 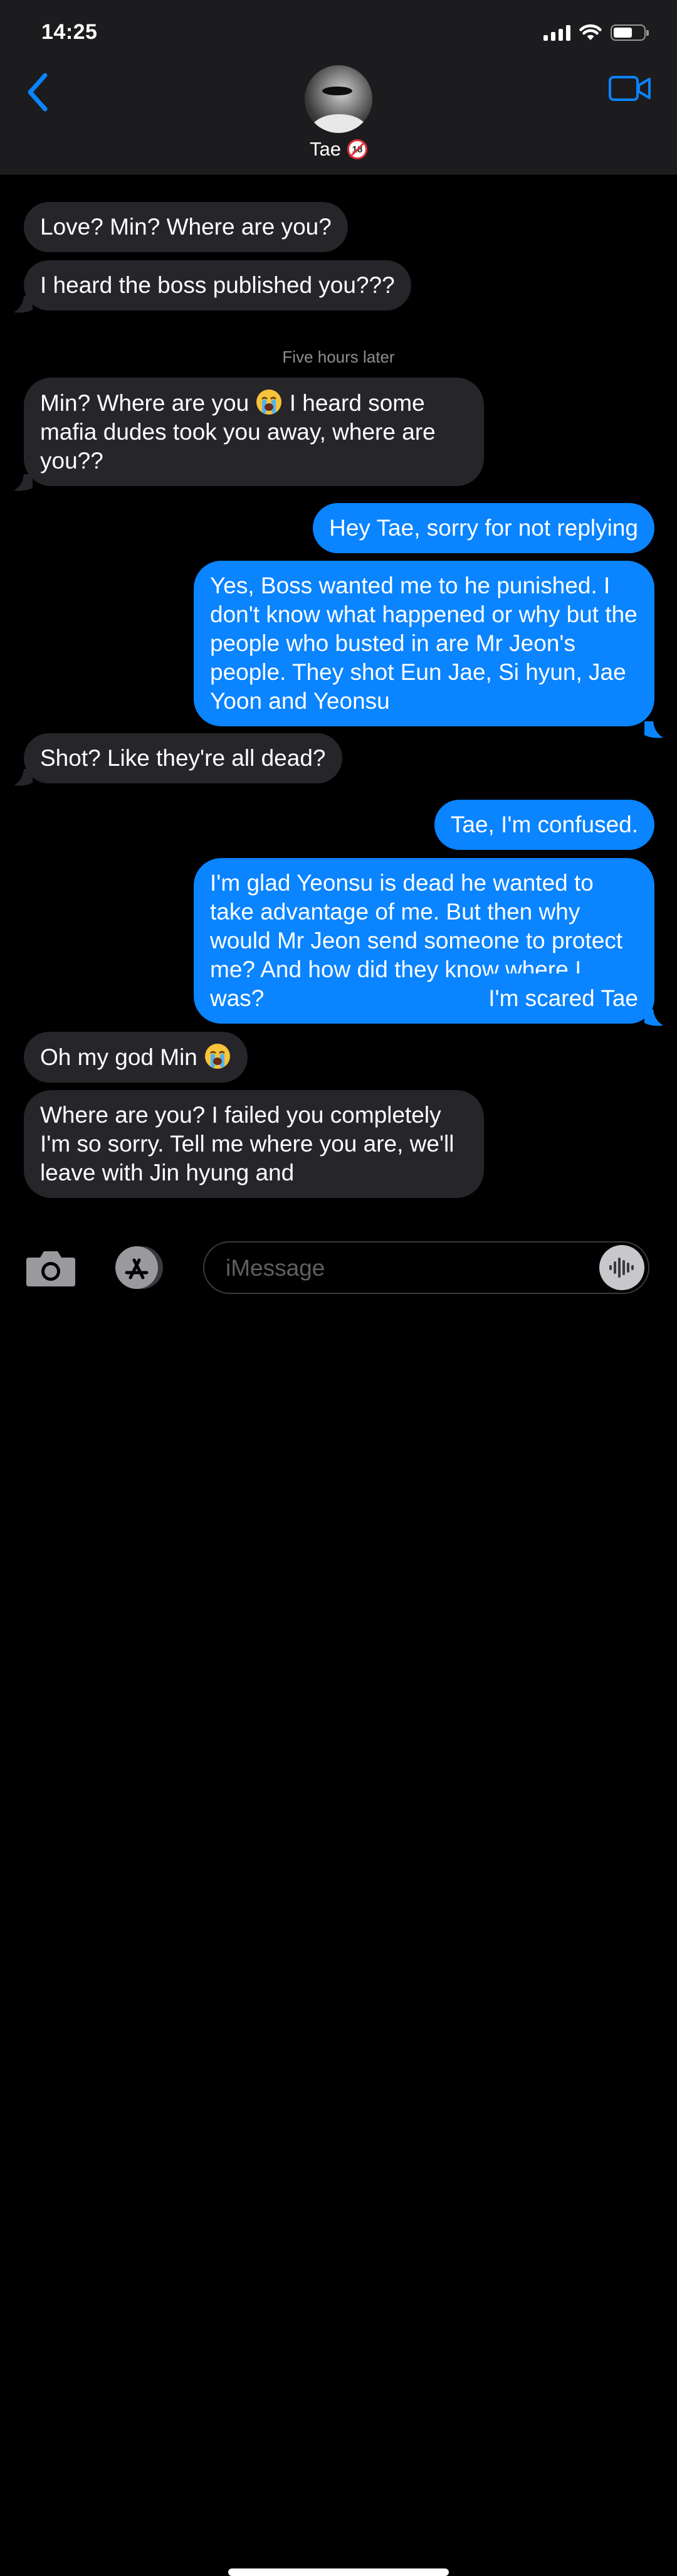 I want to click on camera-button, so click(x=50, y=1268).